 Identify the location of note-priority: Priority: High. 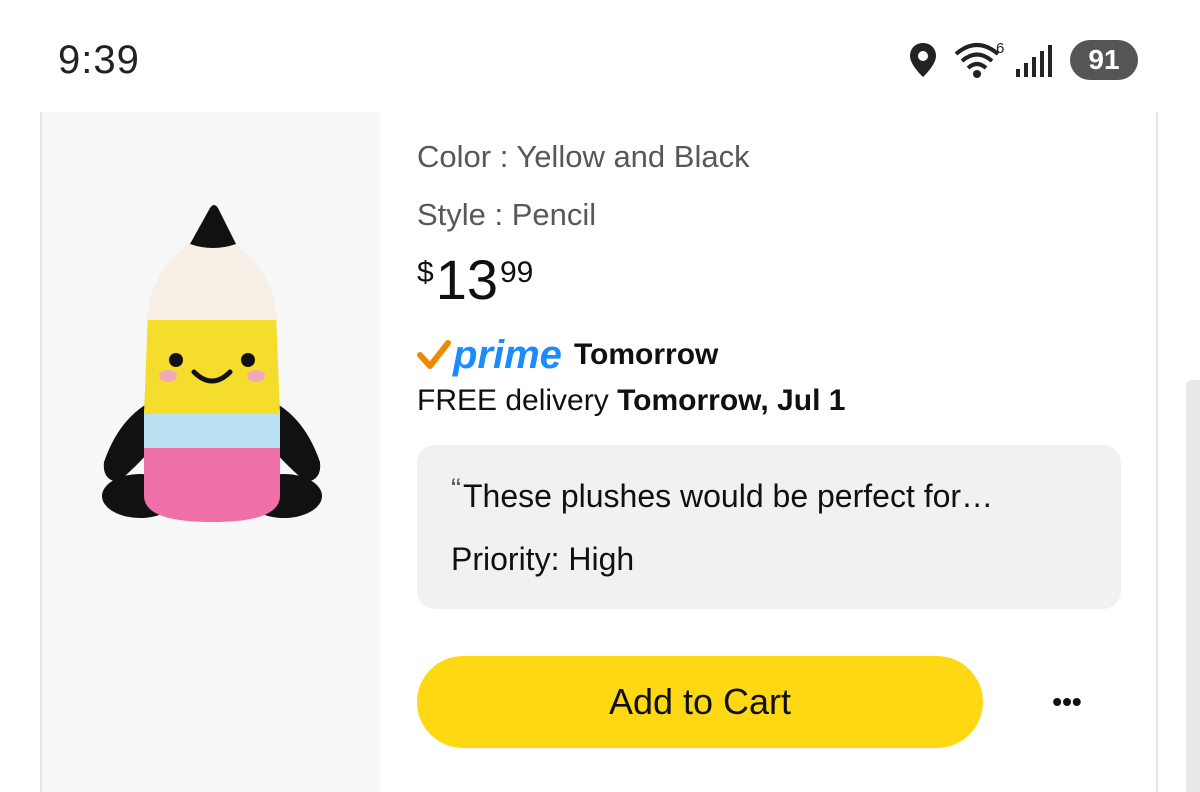
(543, 559).